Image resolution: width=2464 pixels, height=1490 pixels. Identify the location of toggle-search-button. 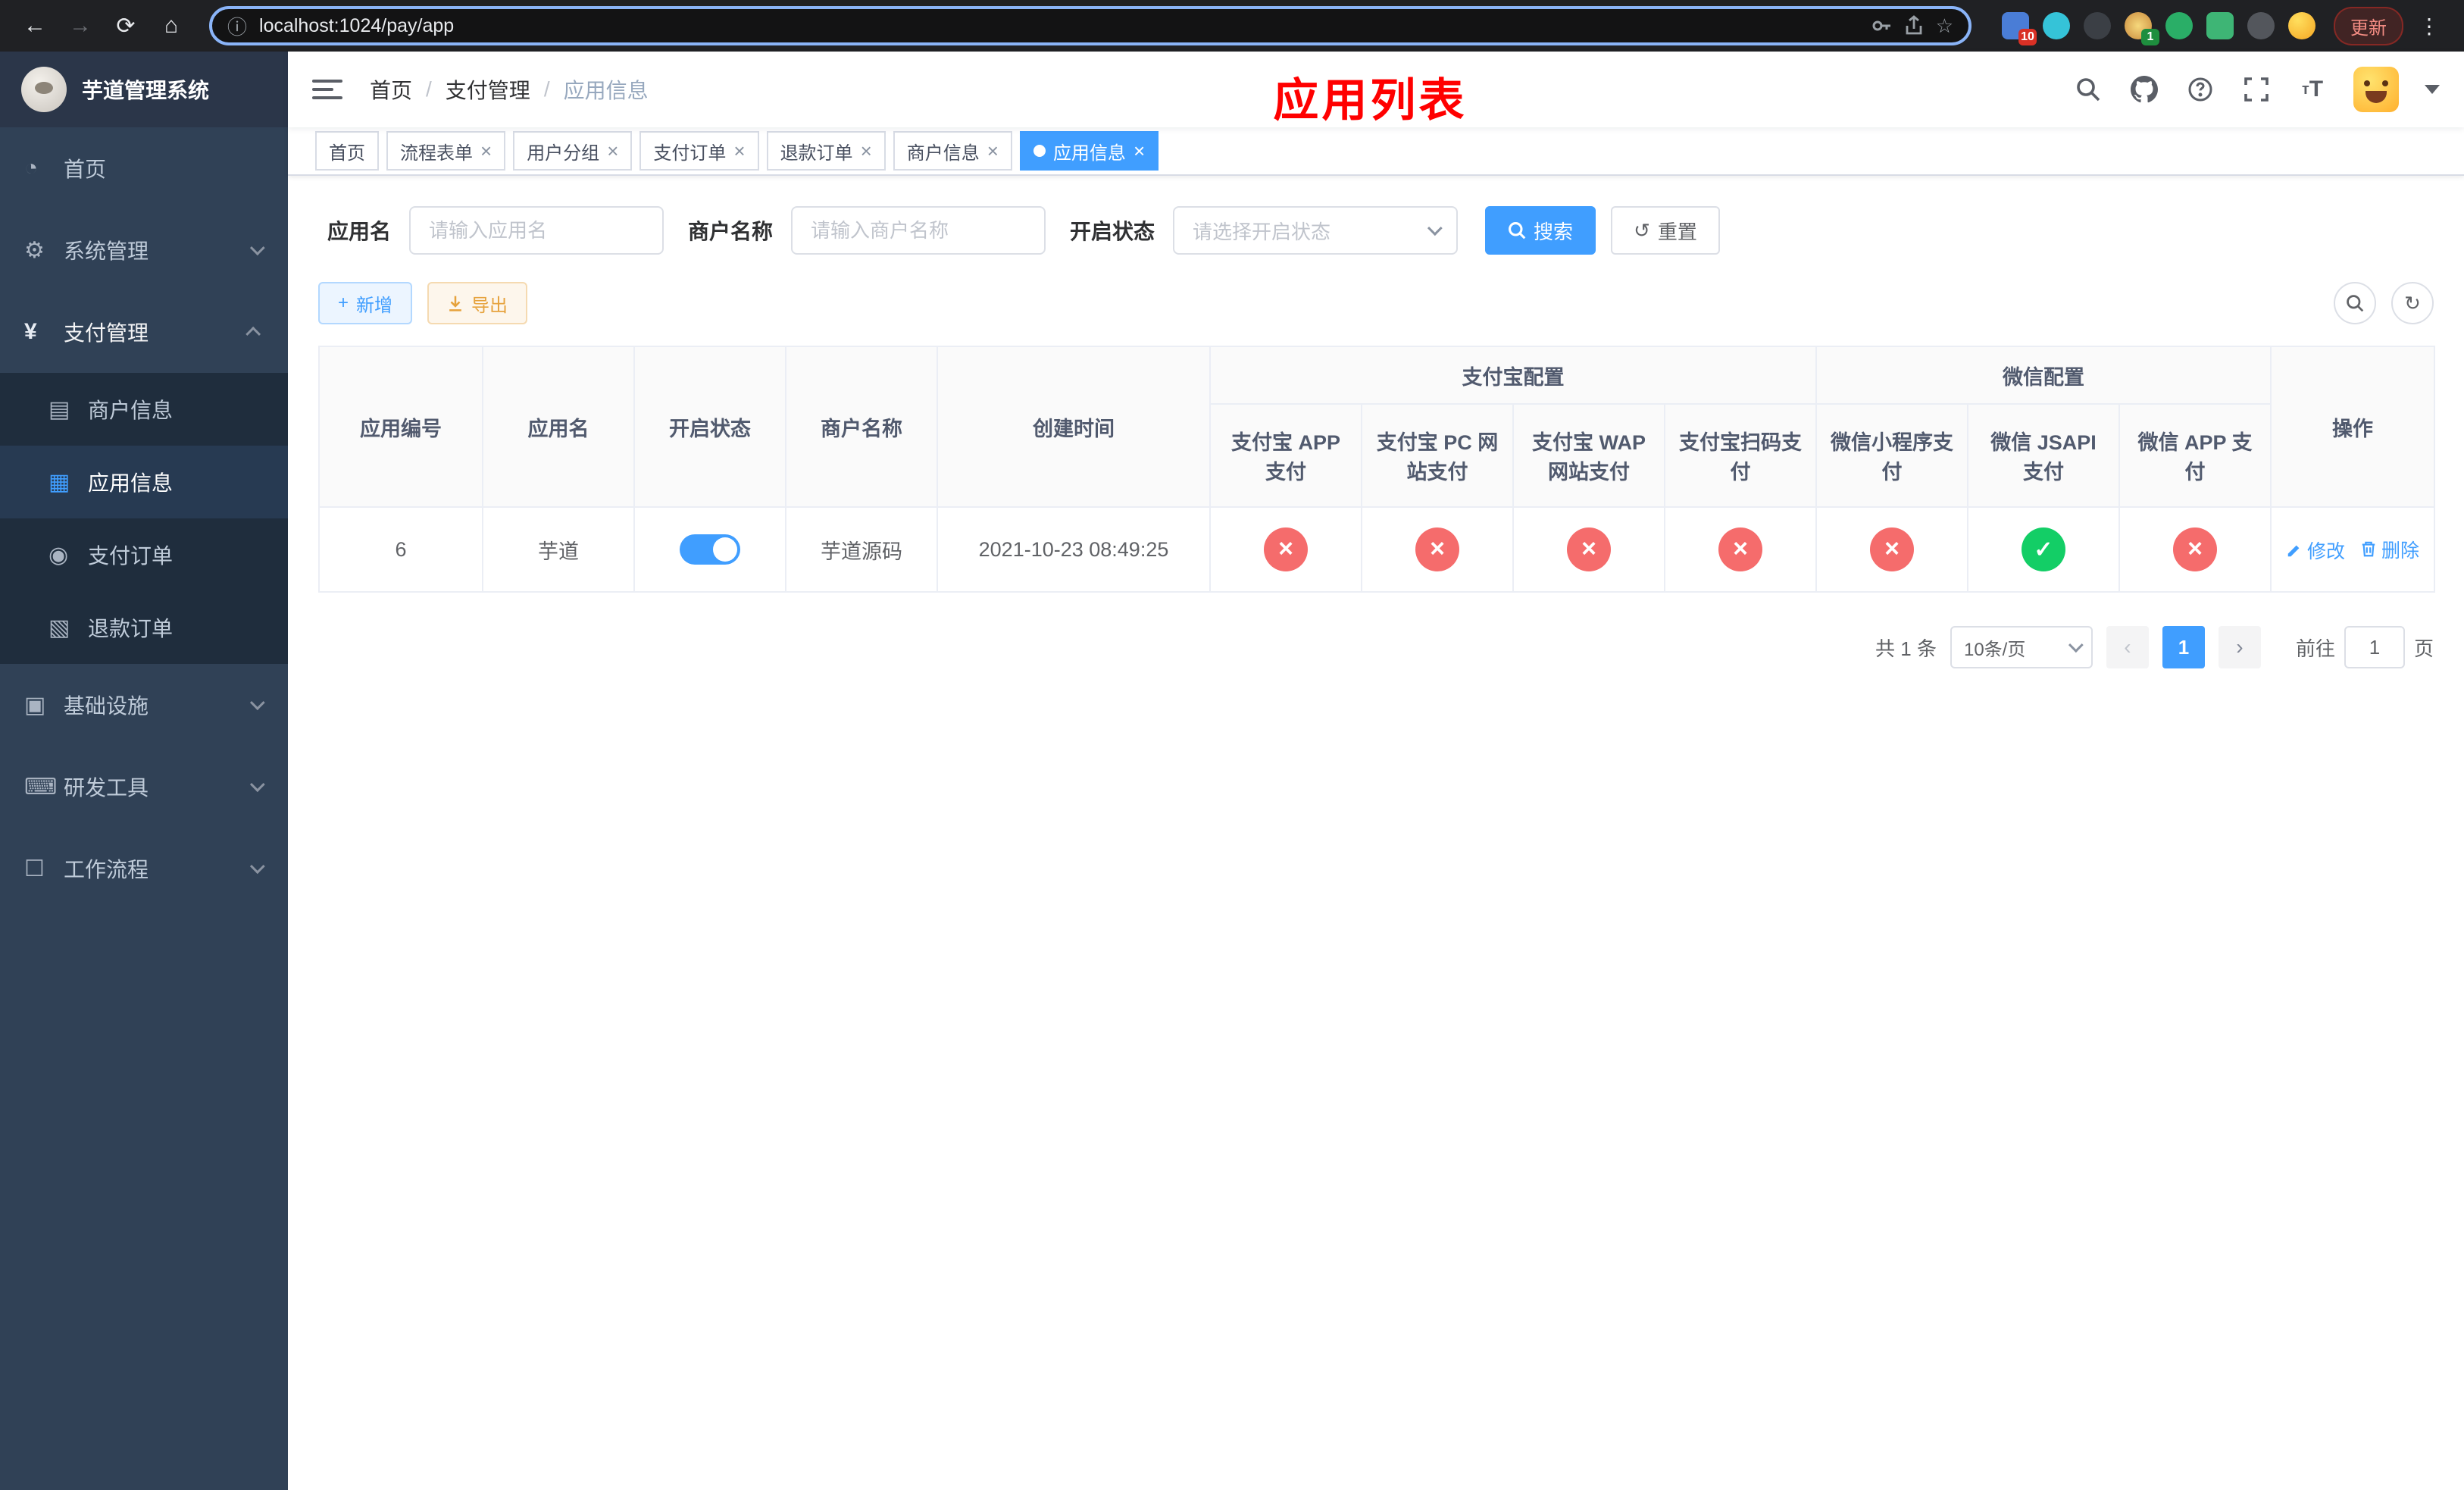
(2355, 303).